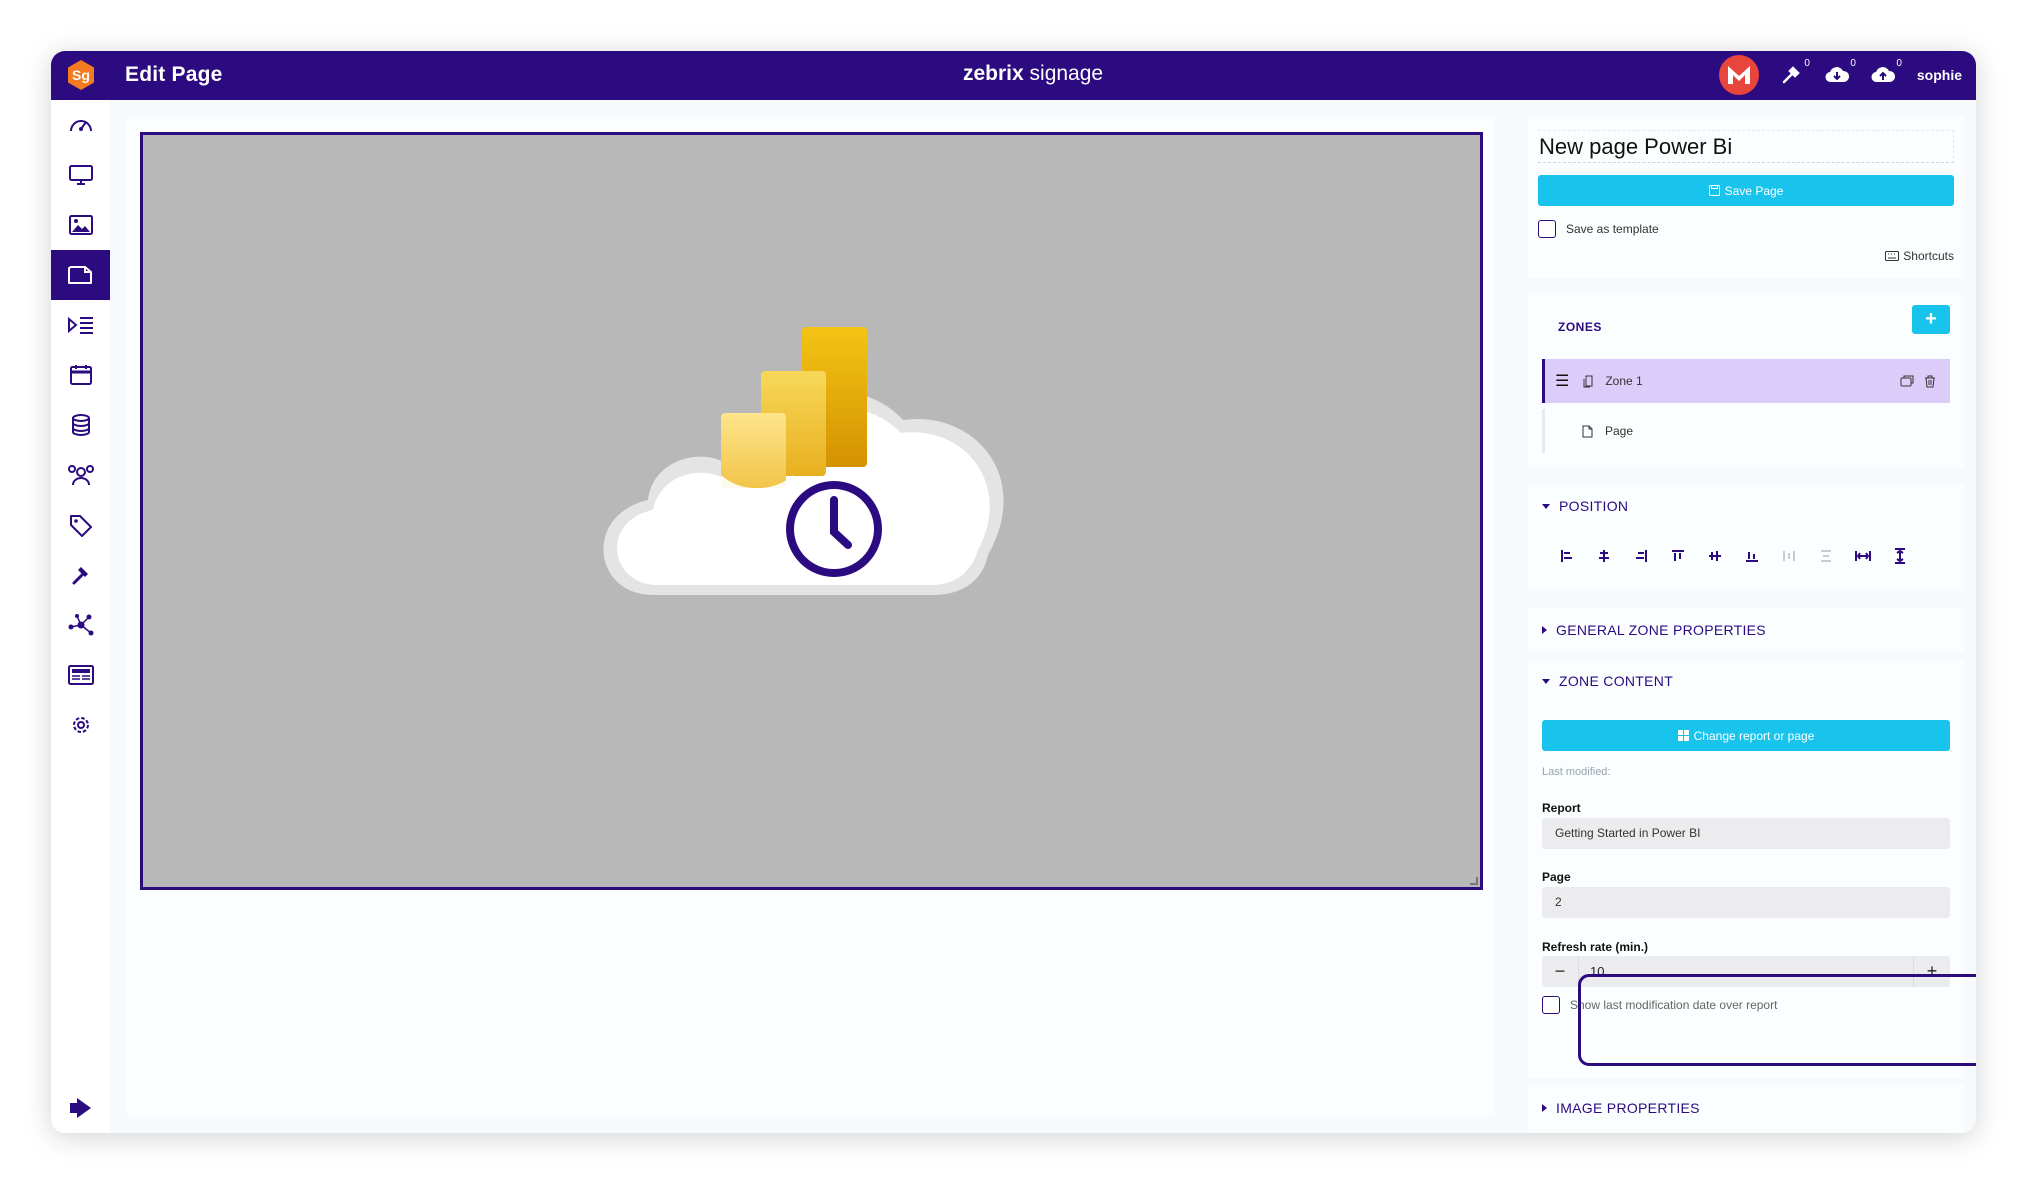 Image resolution: width=2020 pixels, height=1180 pixels. Describe the element at coordinates (1683, 735) in the screenshot. I see `windows-icon` at that location.